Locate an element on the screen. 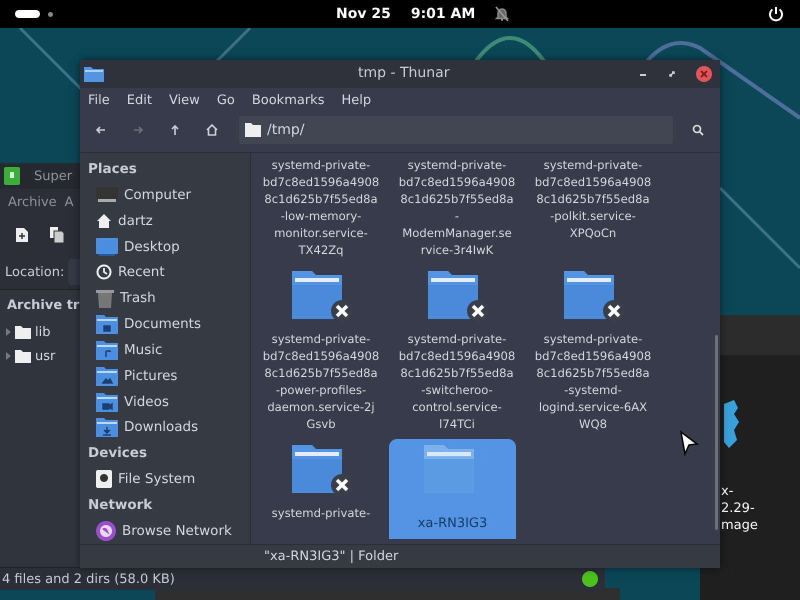 This screenshot has width=800, height=600. window-title: Super is located at coordinates (53, 176).